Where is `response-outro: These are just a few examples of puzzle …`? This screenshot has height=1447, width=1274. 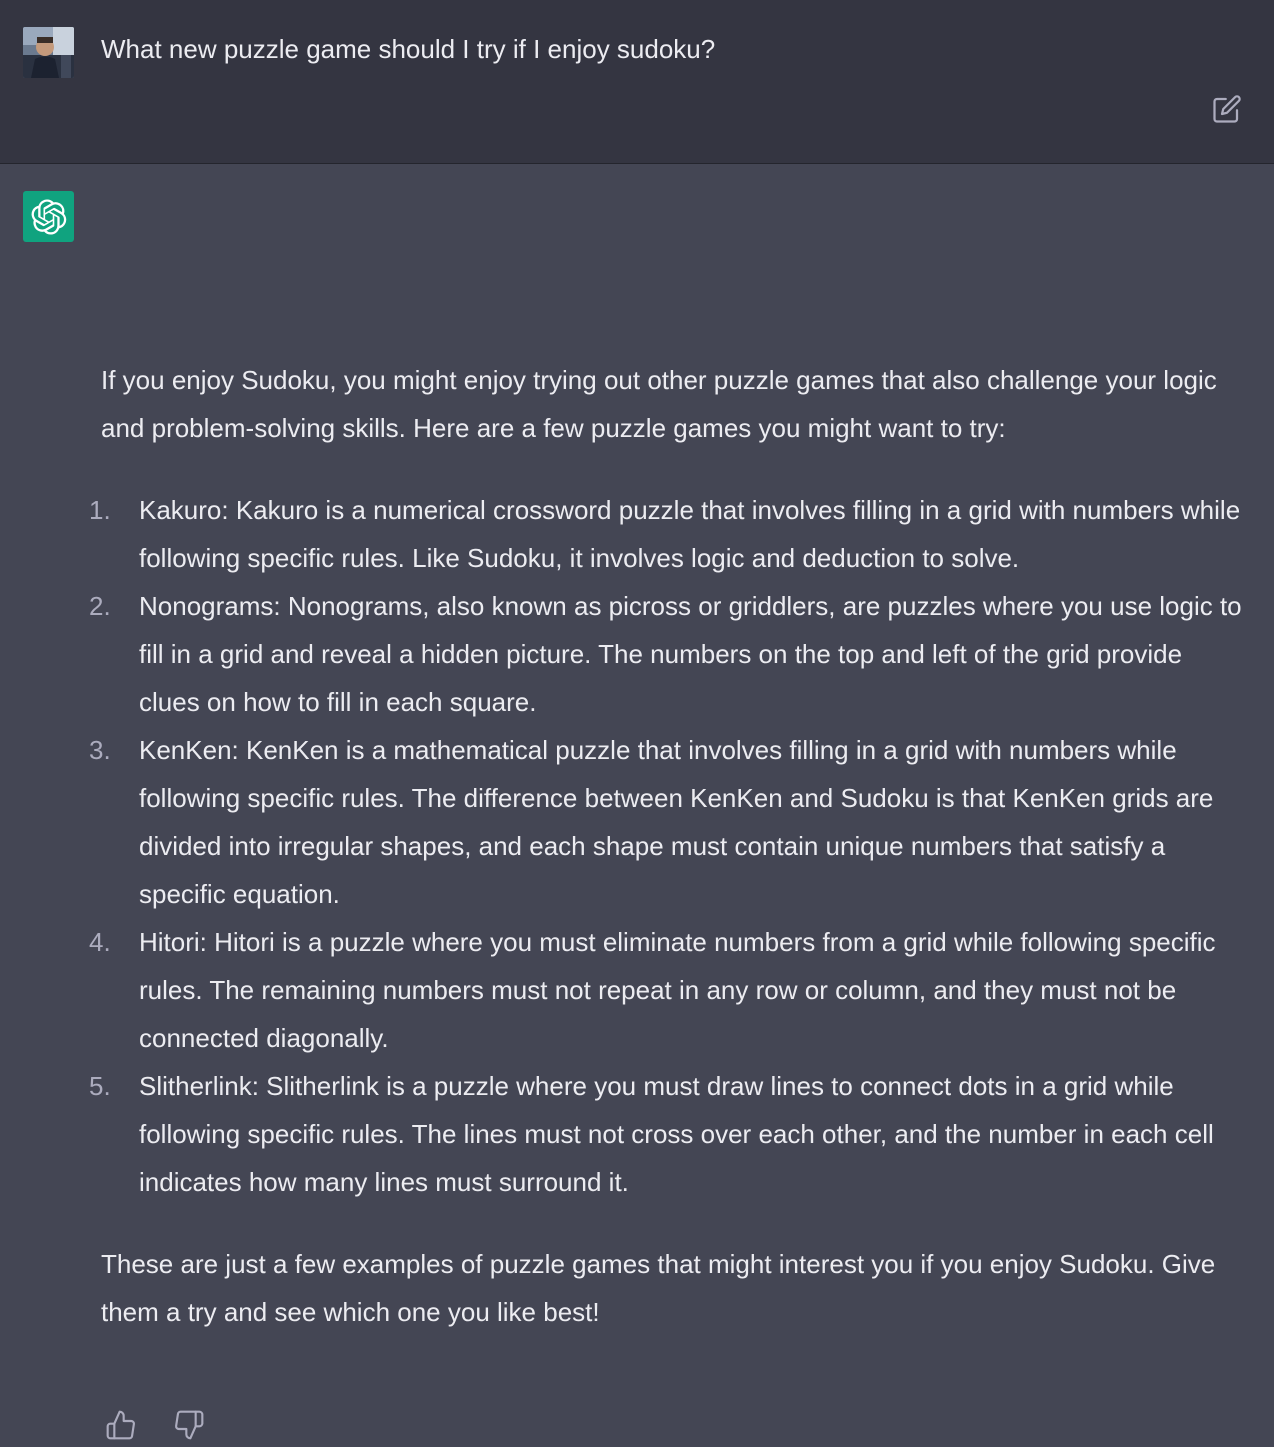
response-outro: These are just a few examples of puzzle … is located at coordinates (658, 1288).